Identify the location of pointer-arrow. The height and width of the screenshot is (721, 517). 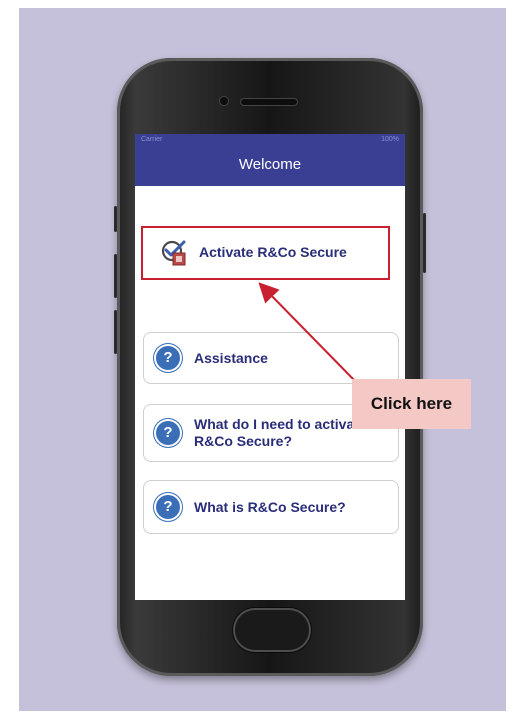
(307, 332).